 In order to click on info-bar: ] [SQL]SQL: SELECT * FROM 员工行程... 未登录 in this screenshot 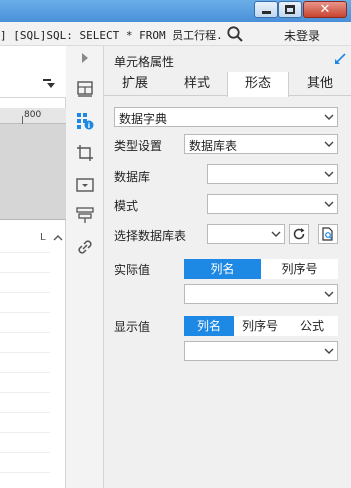, I will do `click(175, 34)`.